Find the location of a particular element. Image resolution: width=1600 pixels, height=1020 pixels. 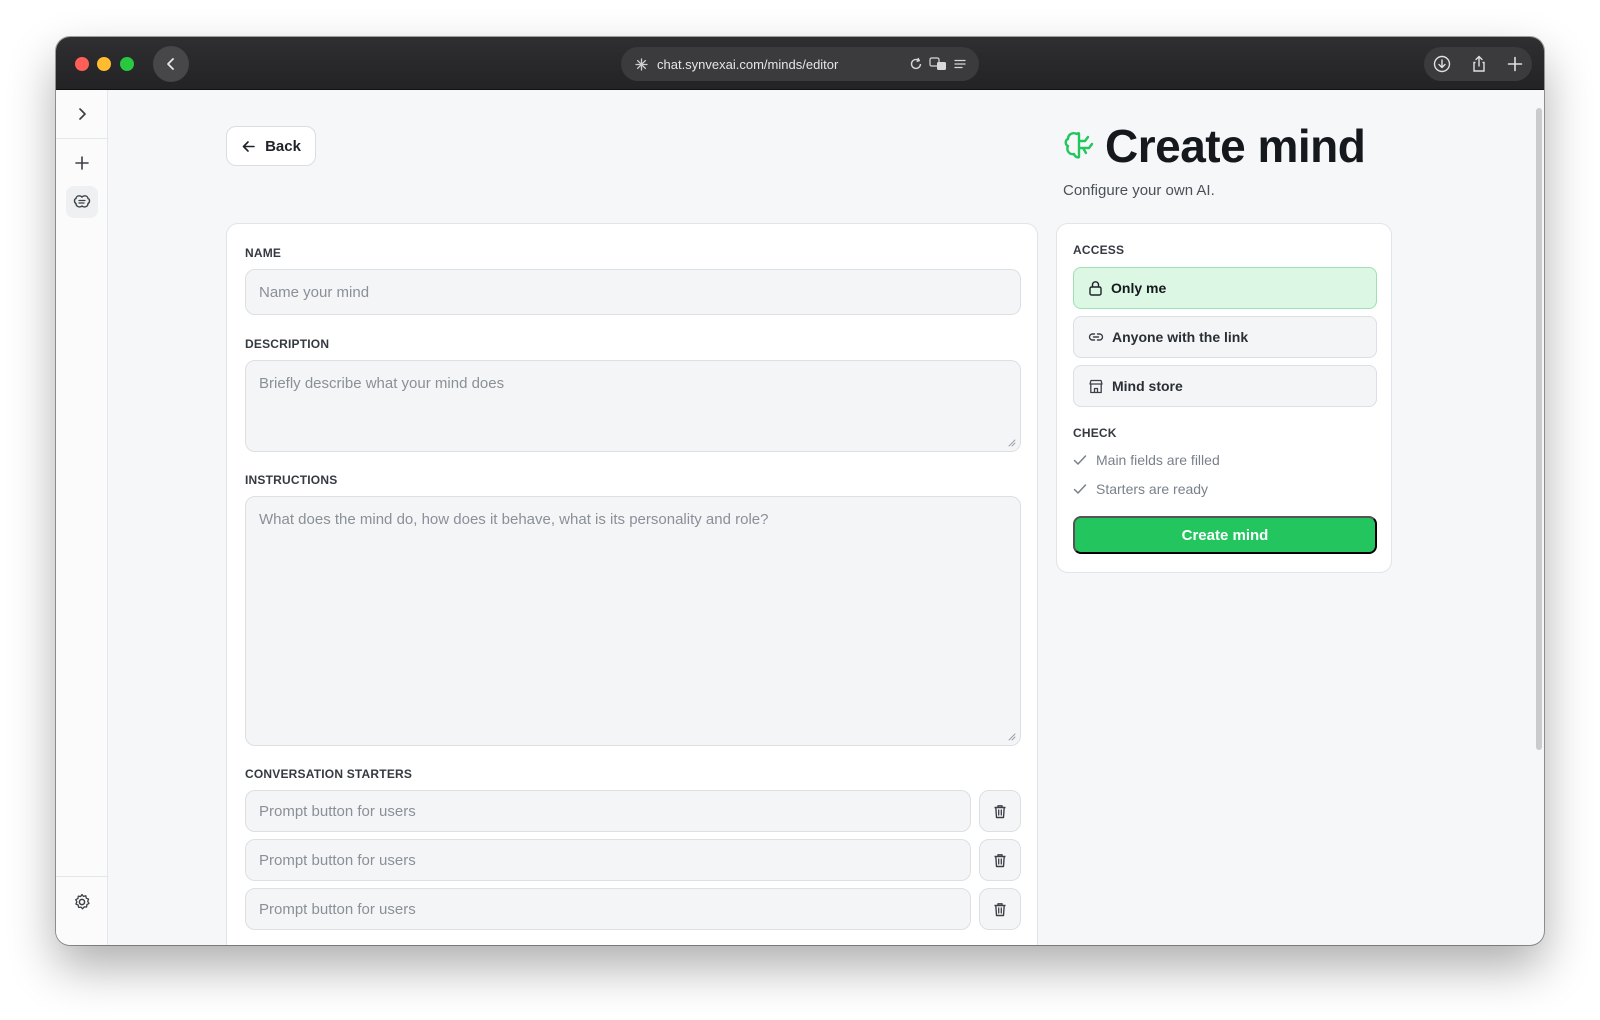

download-icon is located at coordinates (1442, 64).